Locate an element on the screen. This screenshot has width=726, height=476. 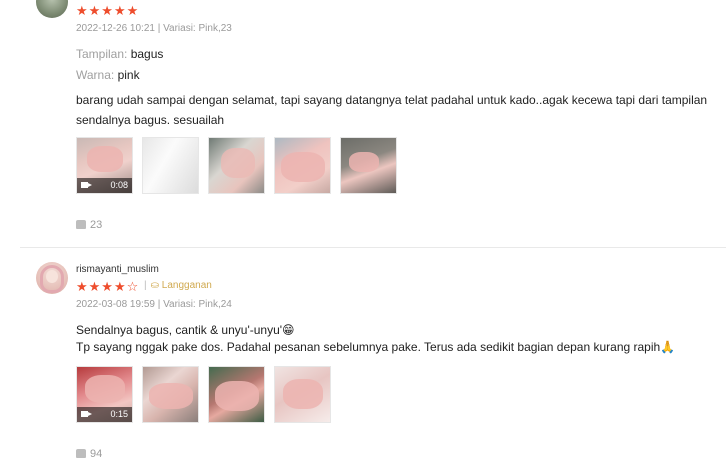
reviewer-username: rismayanti_muslim is located at coordinates (117, 269).